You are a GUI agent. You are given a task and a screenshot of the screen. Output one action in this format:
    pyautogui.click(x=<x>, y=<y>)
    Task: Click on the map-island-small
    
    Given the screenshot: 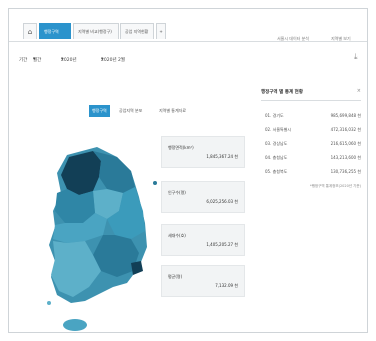 What is the action you would take?
    pyautogui.click(x=49, y=303)
    